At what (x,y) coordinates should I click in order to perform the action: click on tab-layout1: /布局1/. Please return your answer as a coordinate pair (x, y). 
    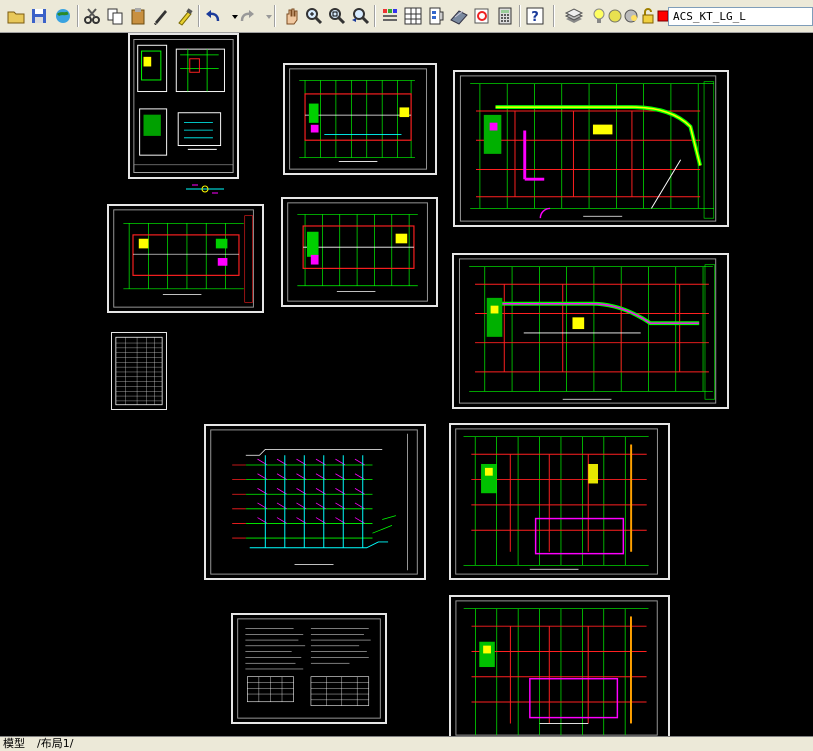
    Looking at the image, I should click on (55, 744).